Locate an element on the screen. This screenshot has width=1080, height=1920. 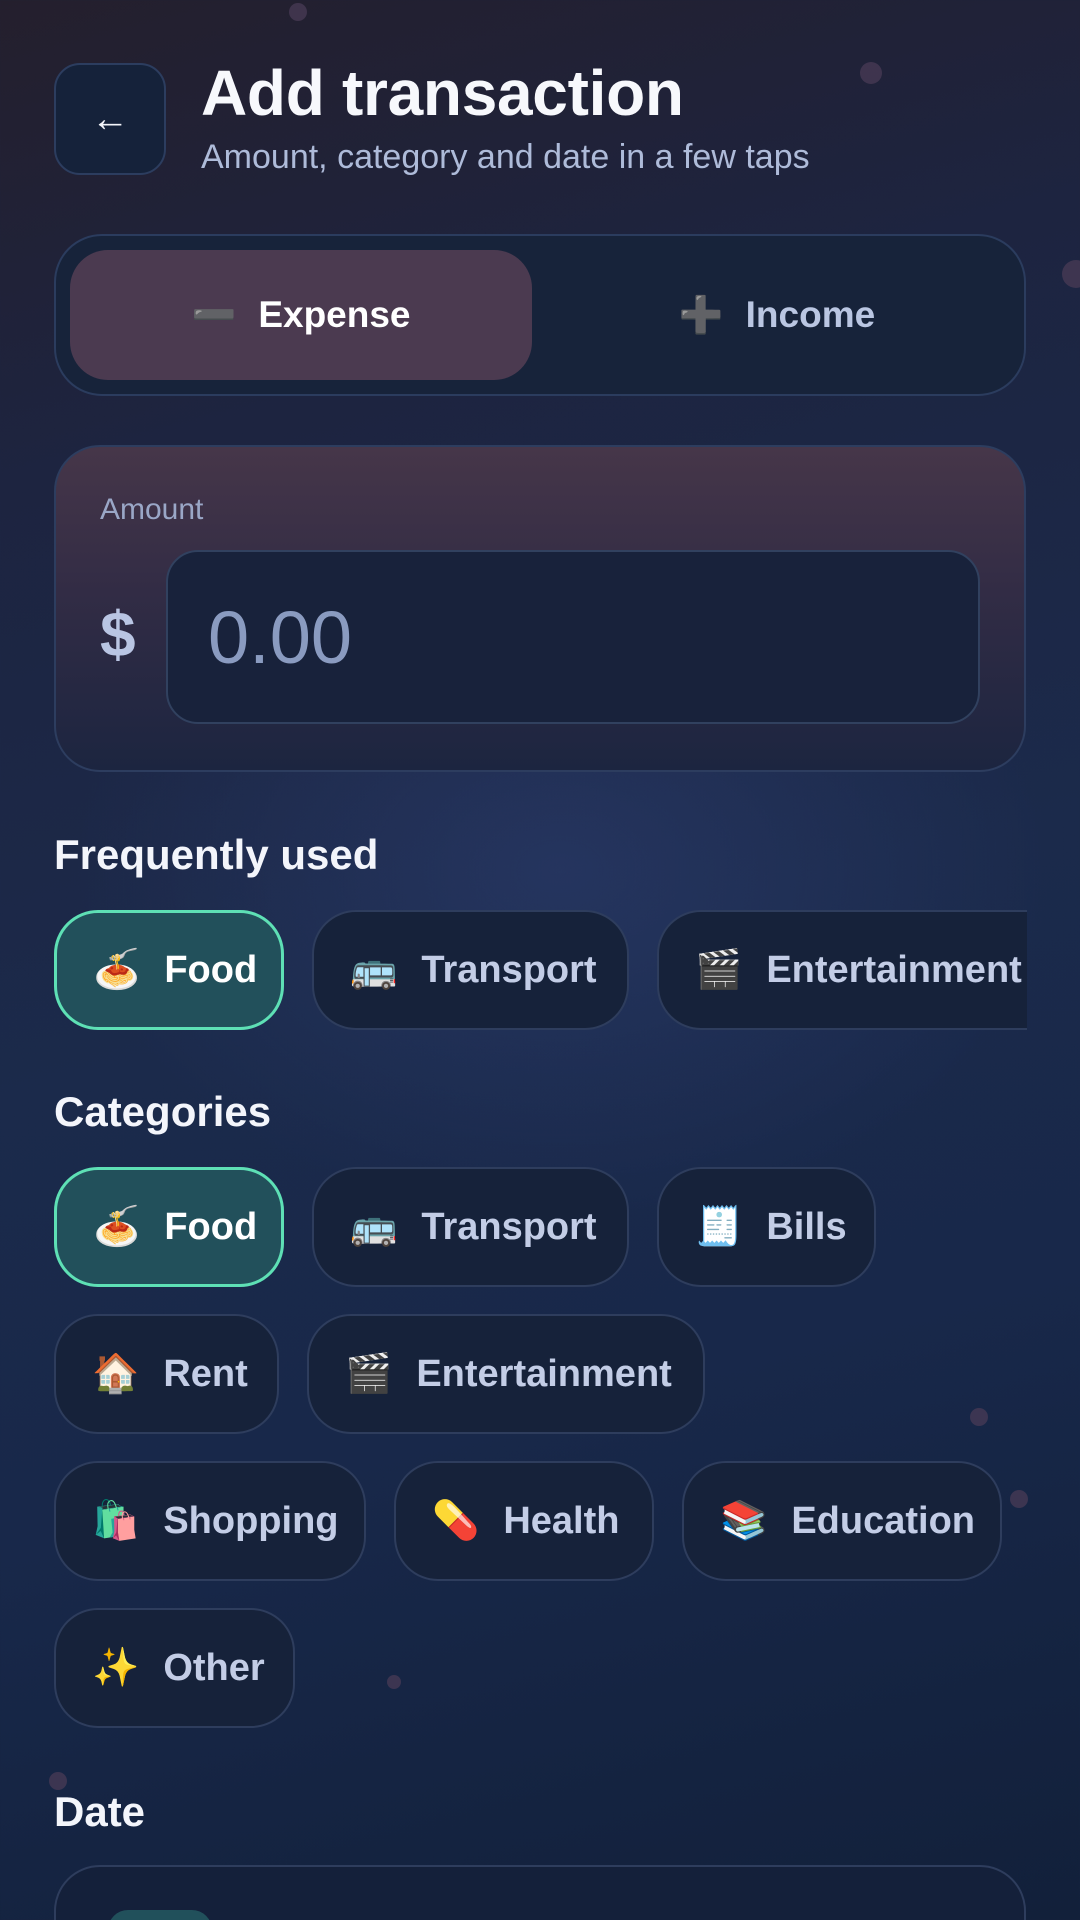
chip-entertainment: 🎬 Entertainment is located at coordinates (842, 970).